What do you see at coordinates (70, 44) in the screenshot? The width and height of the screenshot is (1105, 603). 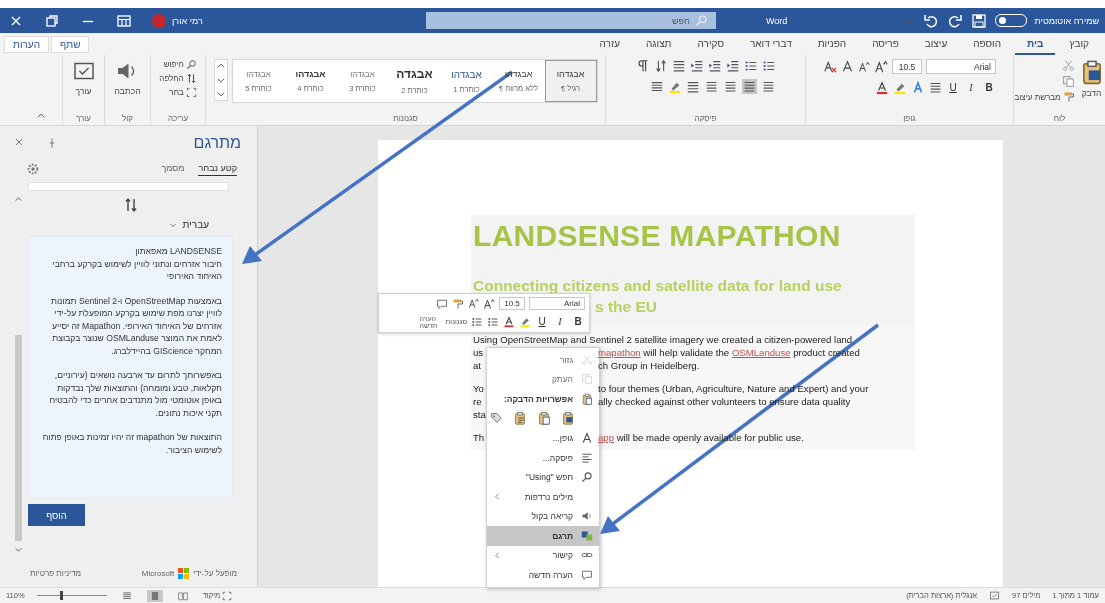 I see `share-button: שתף` at bounding box center [70, 44].